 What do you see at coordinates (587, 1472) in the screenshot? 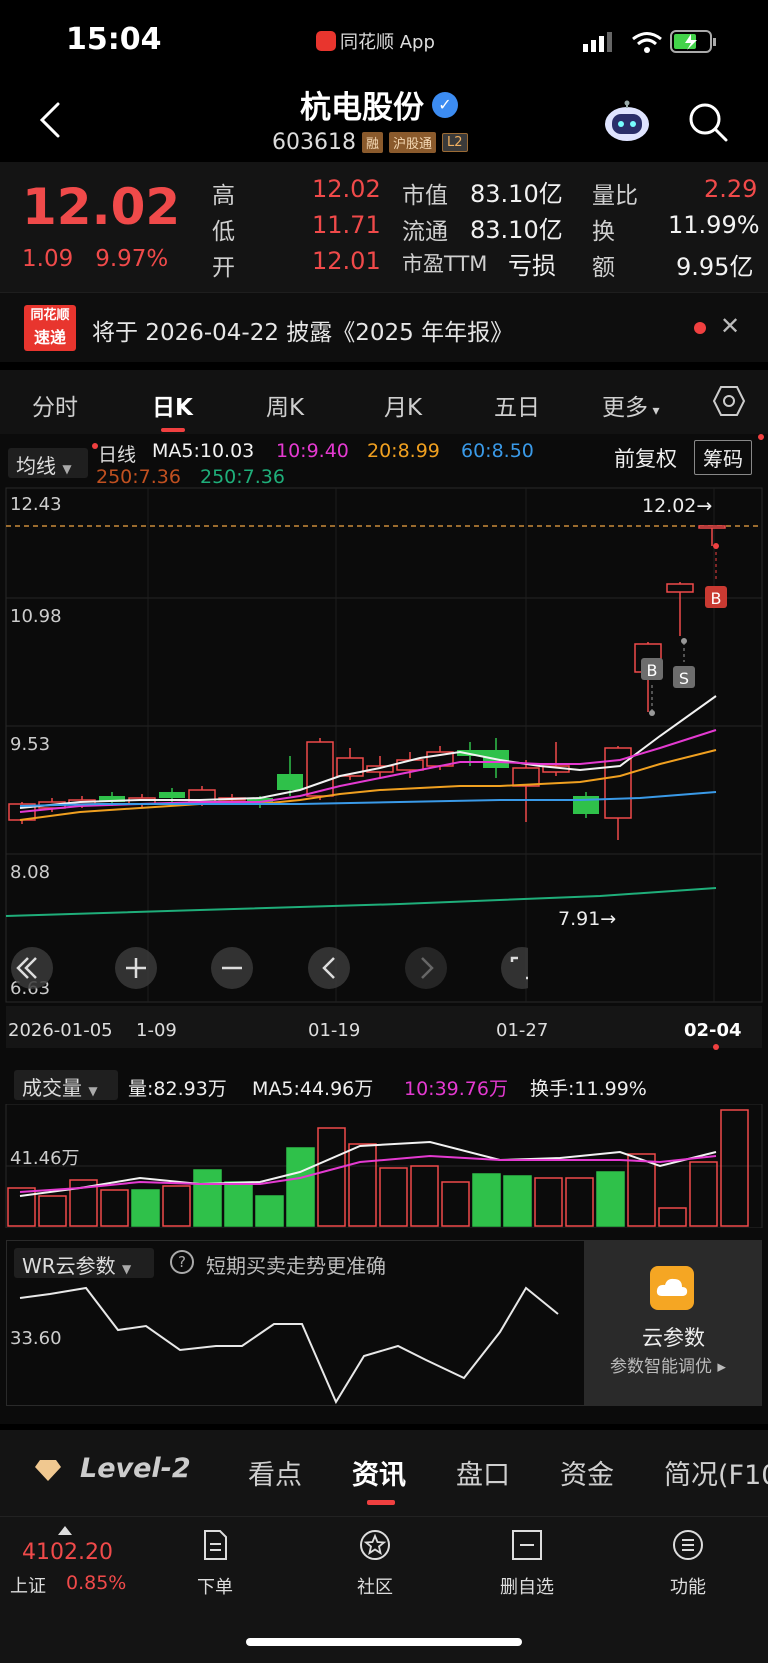
I see `tab-funds: 资金` at bounding box center [587, 1472].